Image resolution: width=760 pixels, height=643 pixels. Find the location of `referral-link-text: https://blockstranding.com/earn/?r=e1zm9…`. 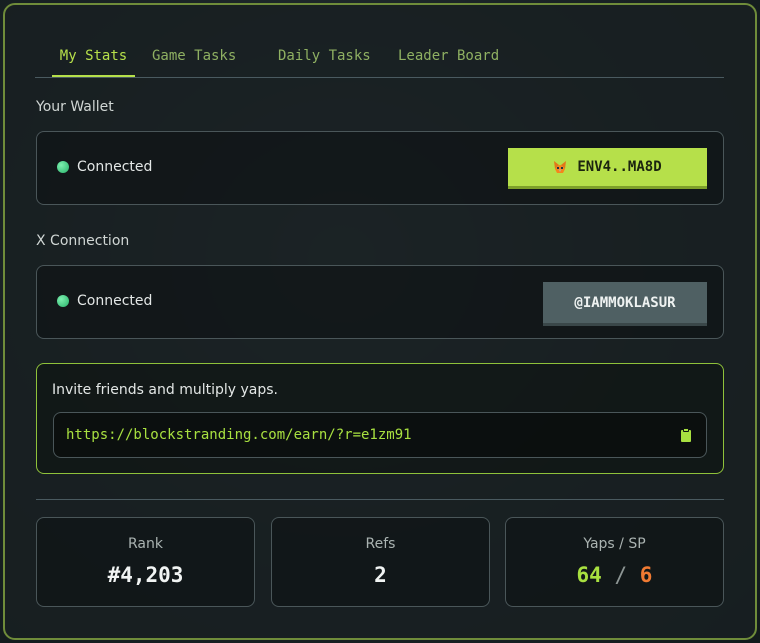

referral-link-text: https://blockstranding.com/earn/?r=e1zm9… is located at coordinates (239, 435).